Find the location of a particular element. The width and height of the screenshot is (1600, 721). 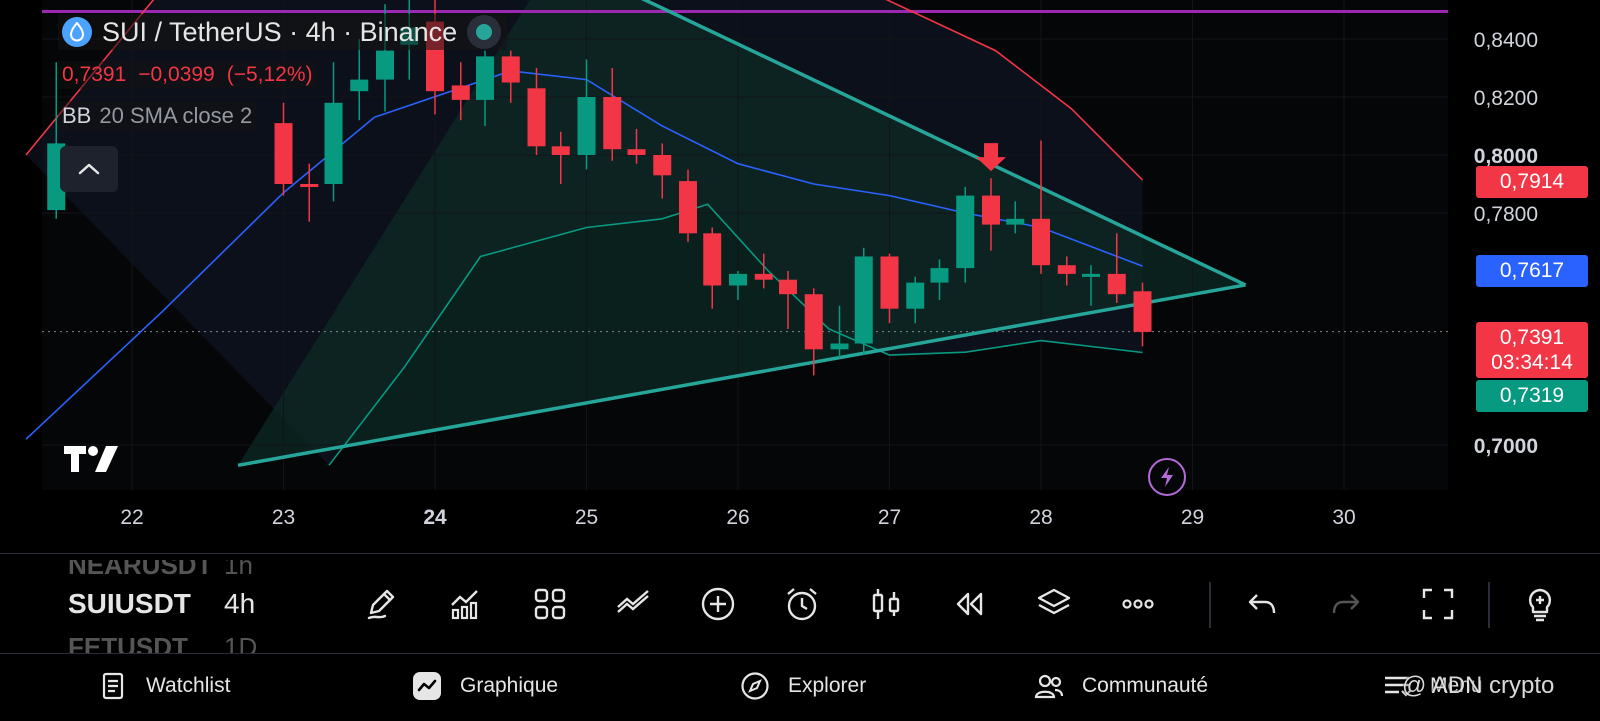

alert-clock-icon is located at coordinates (802, 604).